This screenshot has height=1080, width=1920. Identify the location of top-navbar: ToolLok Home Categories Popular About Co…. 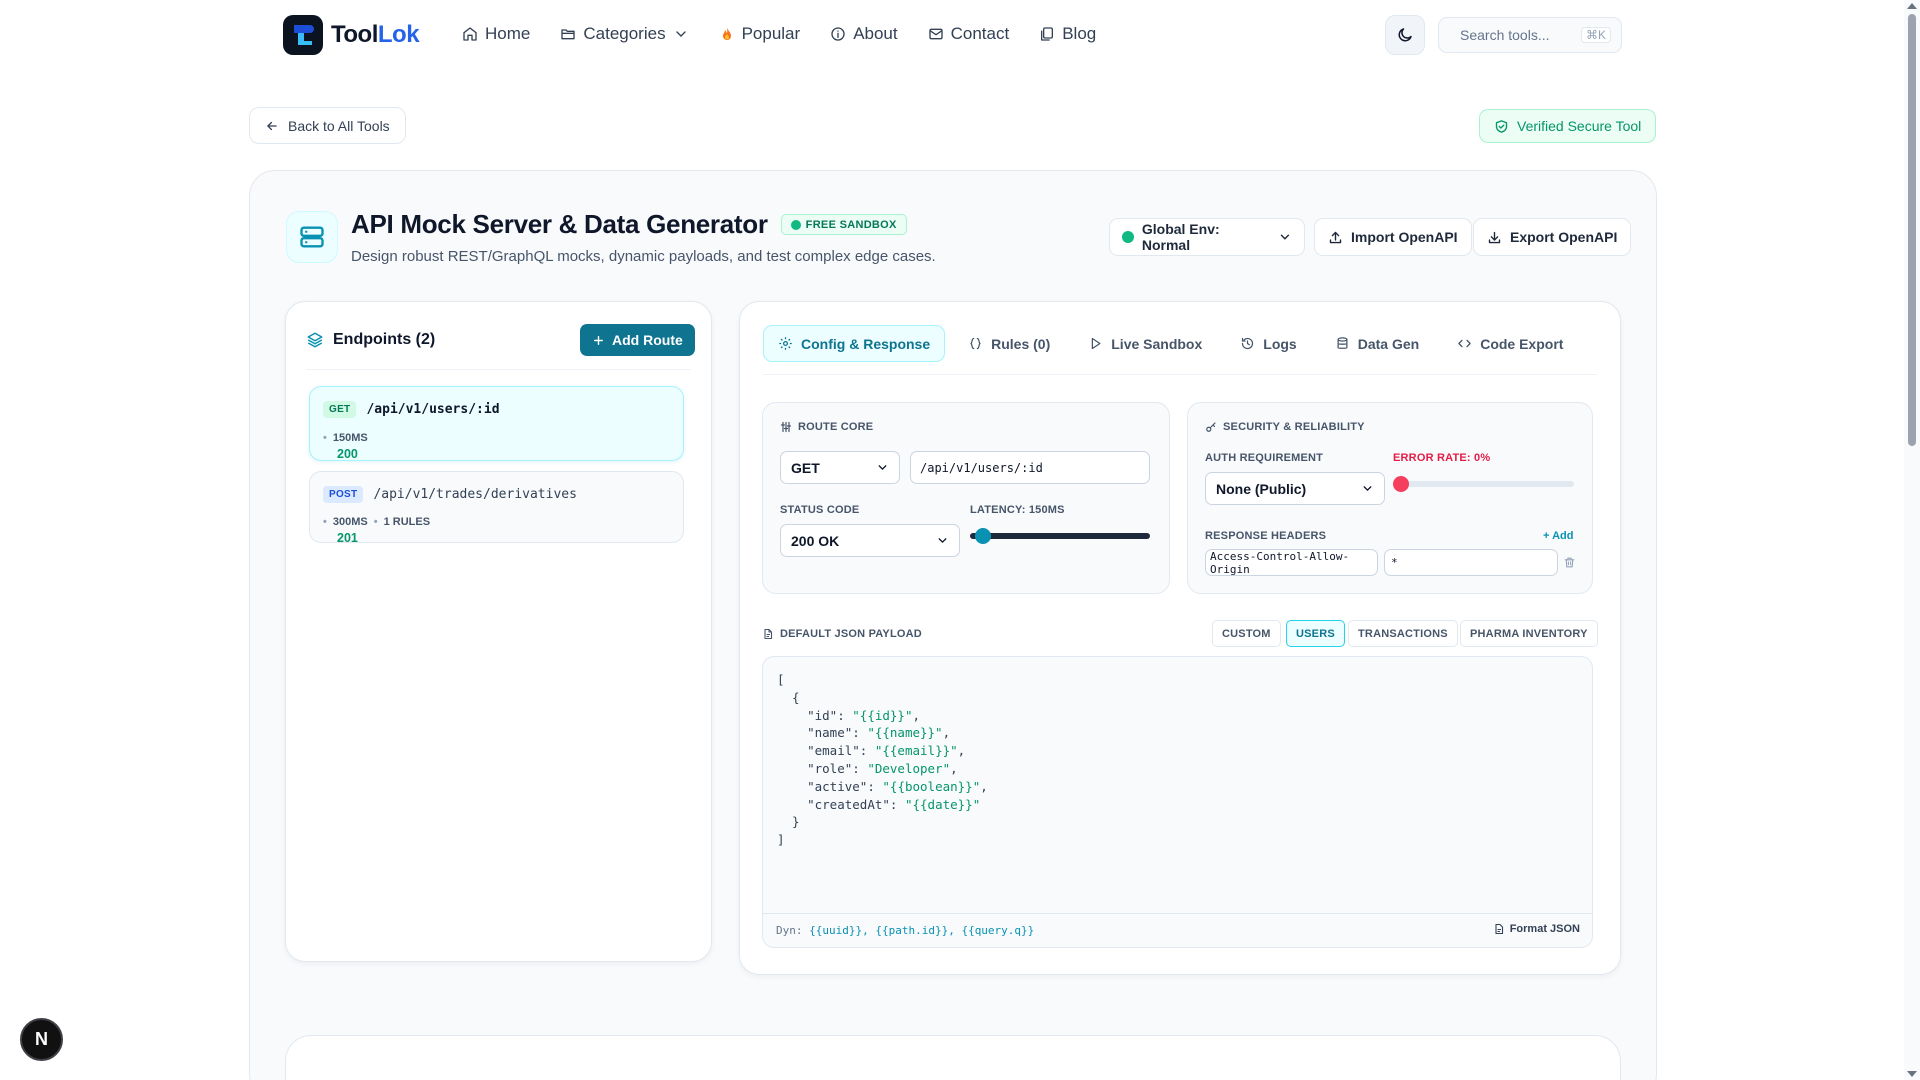
(952, 35).